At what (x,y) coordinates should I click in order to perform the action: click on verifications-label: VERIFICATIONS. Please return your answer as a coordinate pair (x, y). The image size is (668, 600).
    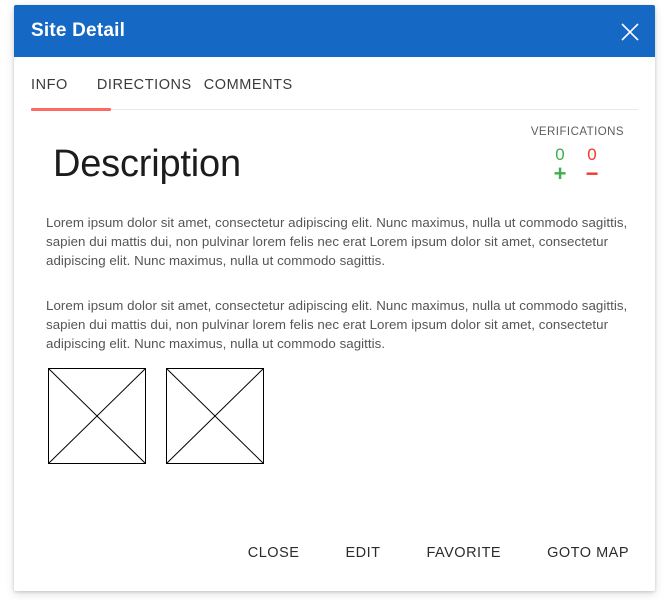
    Looking at the image, I should click on (577, 132).